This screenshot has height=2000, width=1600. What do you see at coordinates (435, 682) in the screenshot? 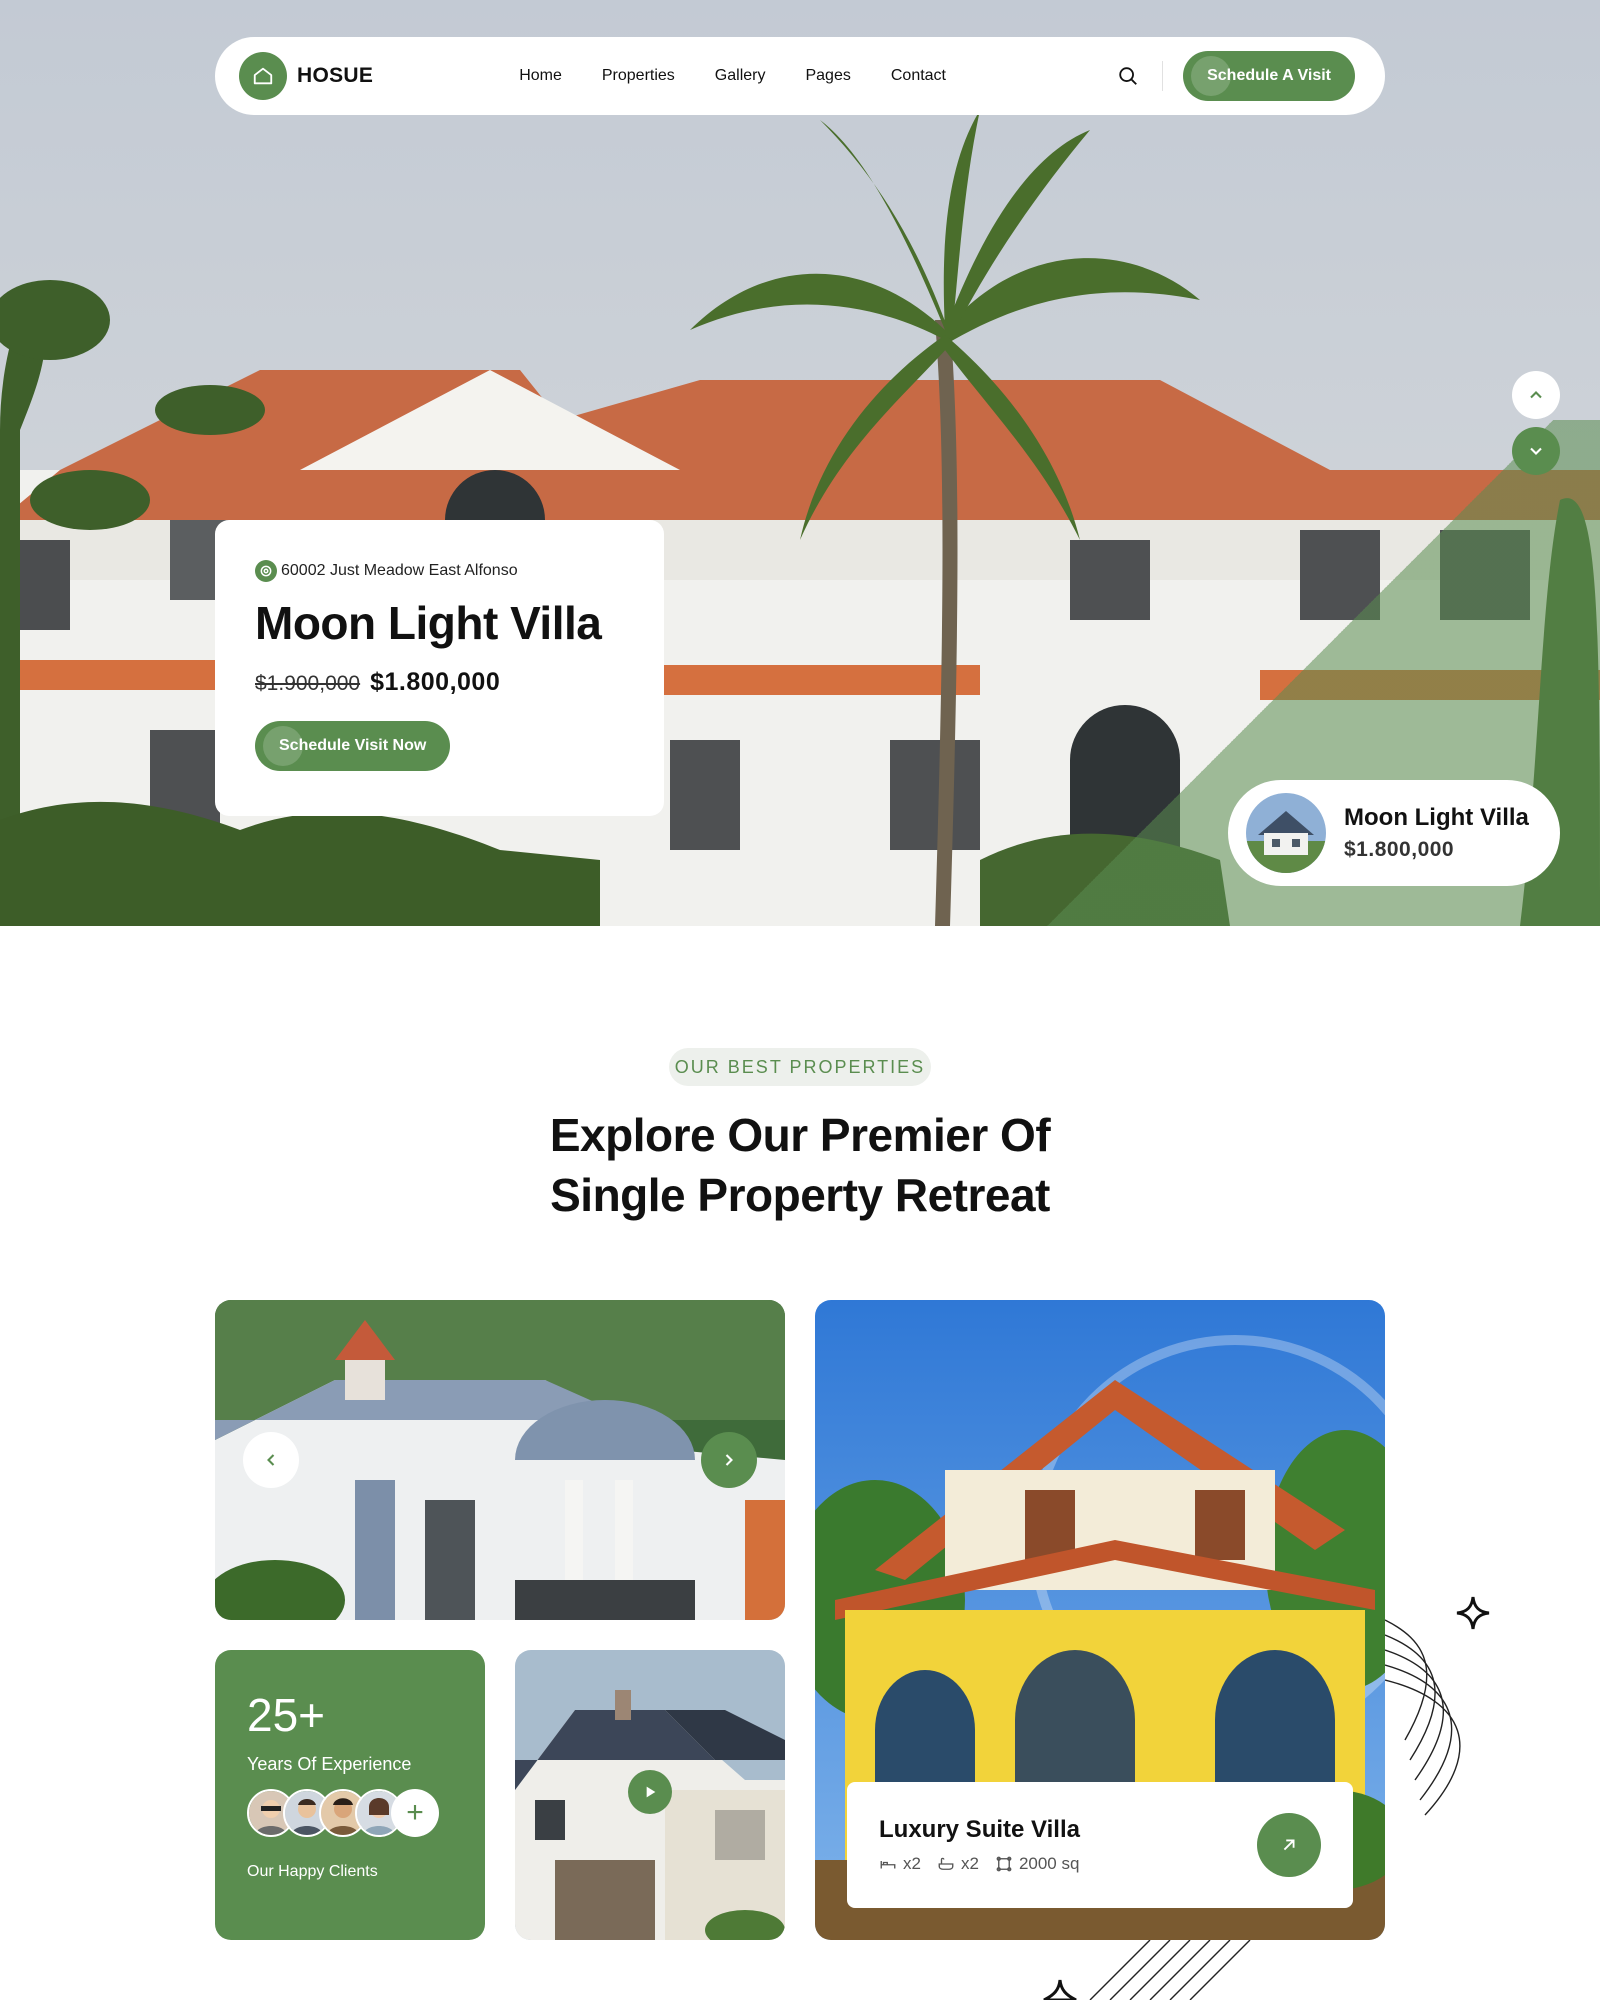
I see `current-price: $1.800,000` at bounding box center [435, 682].